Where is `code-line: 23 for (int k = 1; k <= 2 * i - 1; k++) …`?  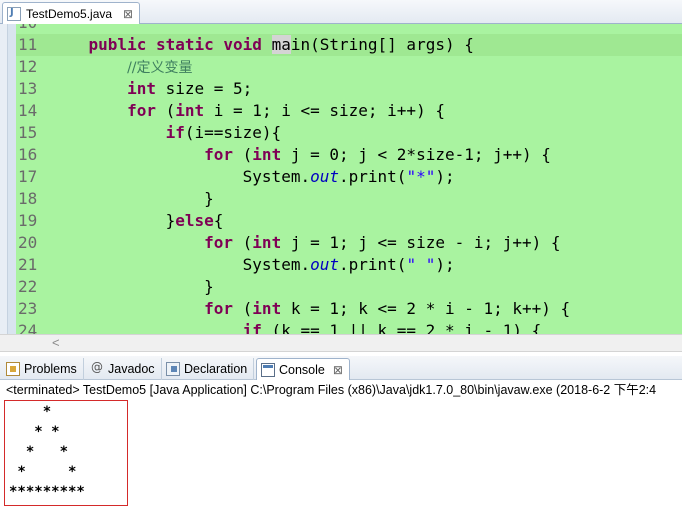 code-line: 23 for (int k = 1; k <= 2 * i - 1; k++) … is located at coordinates (294, 308).